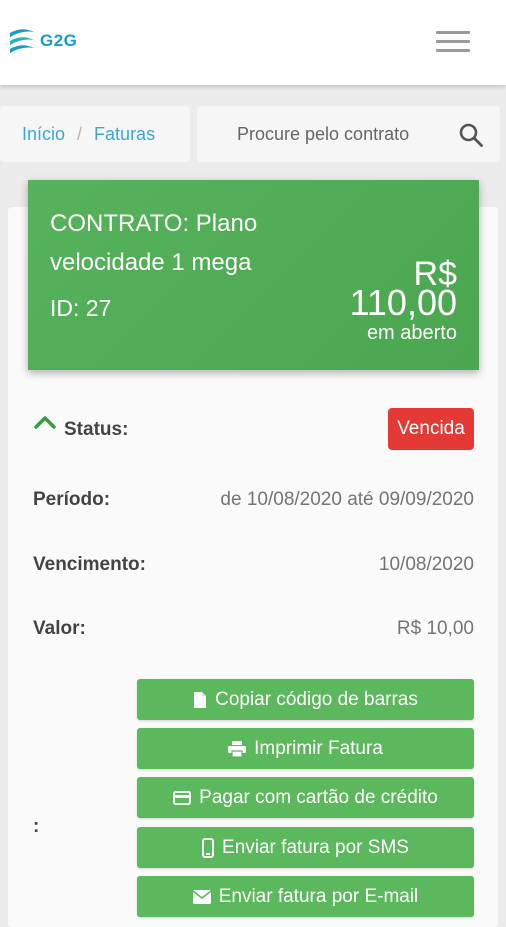 The width and height of the screenshot is (506, 927). I want to click on breadcrumb: Início / Faturas, so click(95, 134).